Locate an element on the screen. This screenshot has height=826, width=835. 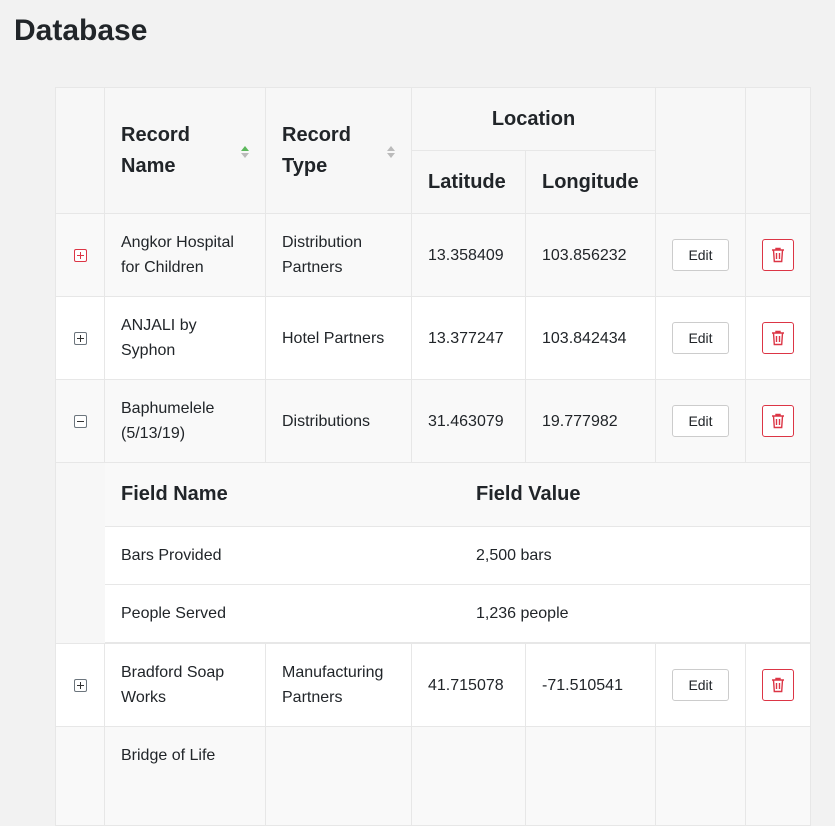
record-name-header: Record Name is located at coordinates (185, 150).